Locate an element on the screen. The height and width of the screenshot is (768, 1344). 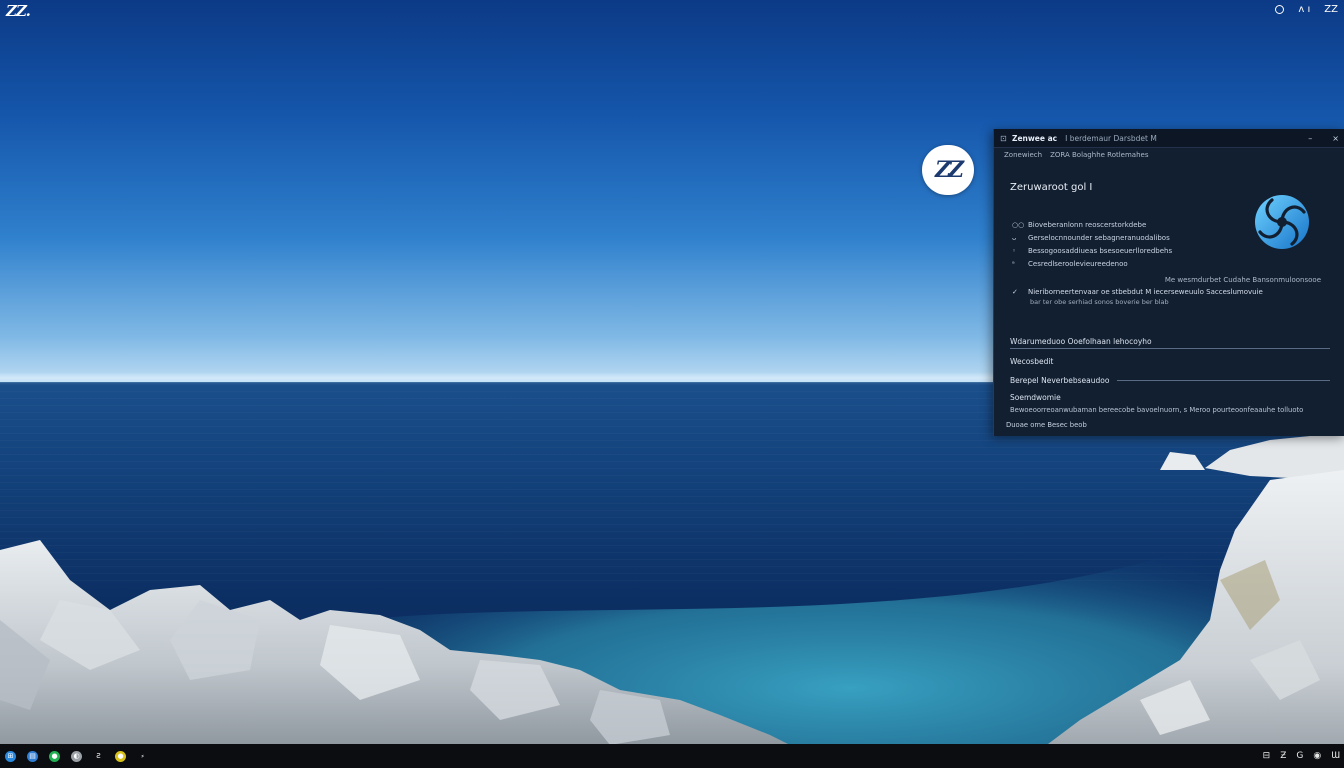
chat-icon: ● is located at coordinates (54, 756).